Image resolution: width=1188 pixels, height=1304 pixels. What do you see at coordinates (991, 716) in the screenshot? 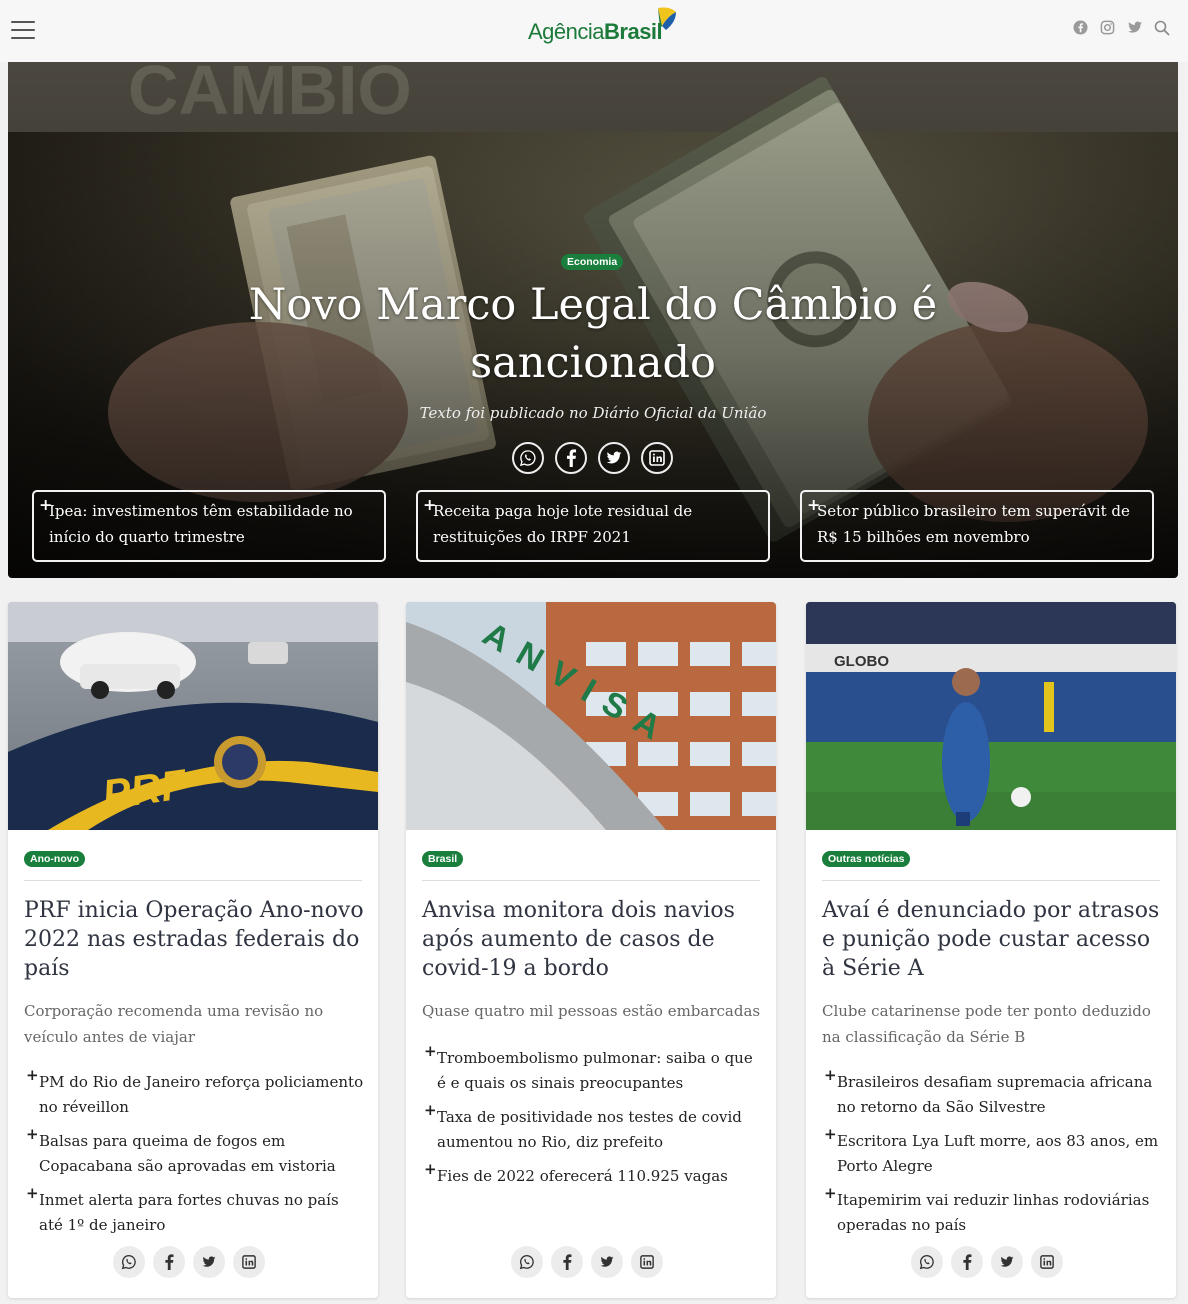
I see `card-image: GLOBO` at bounding box center [991, 716].